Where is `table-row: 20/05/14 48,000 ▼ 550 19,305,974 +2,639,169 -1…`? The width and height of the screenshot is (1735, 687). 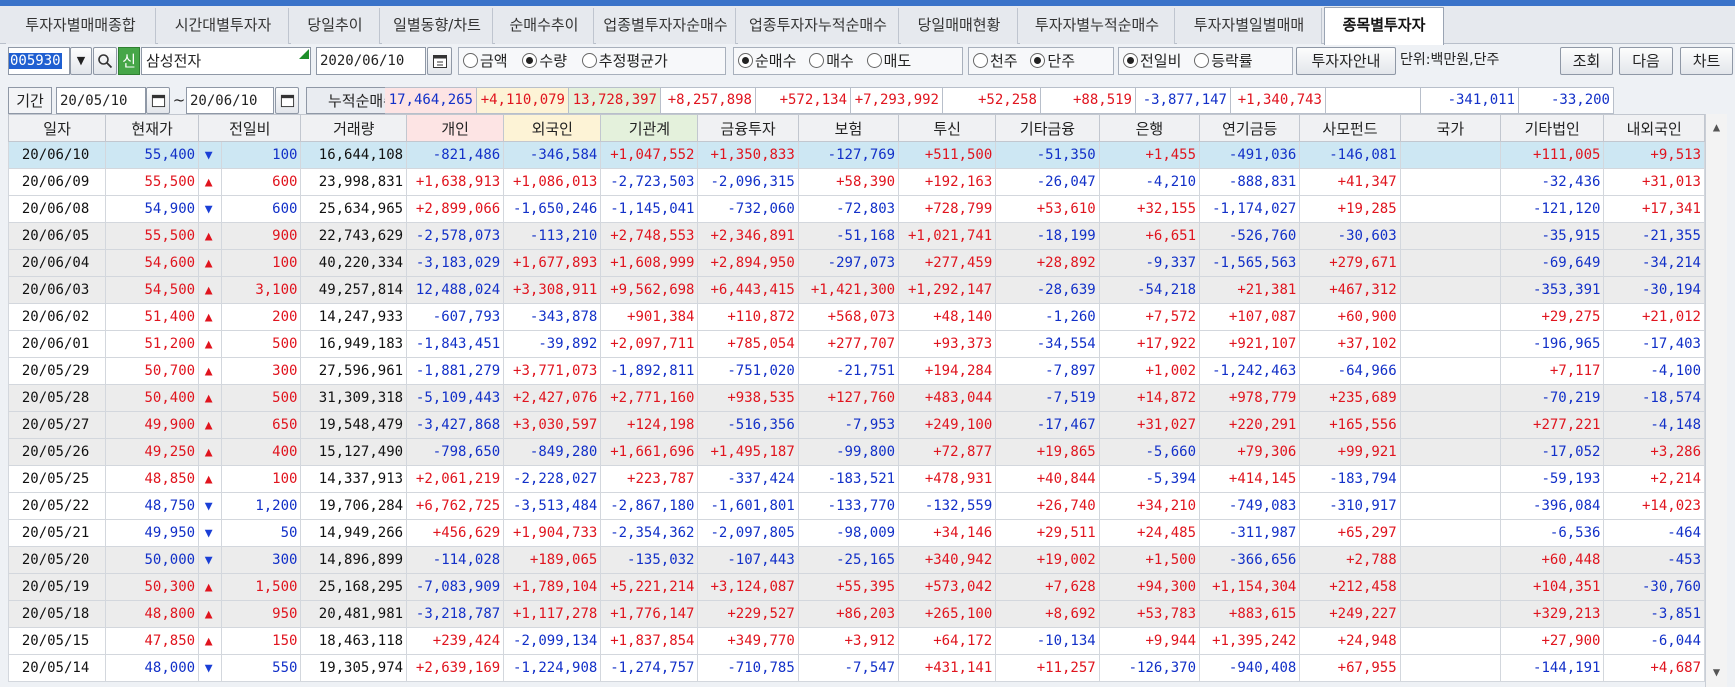 table-row: 20/05/14 48,000 ▼ 550 19,305,974 +2,639,169 -1… is located at coordinates (856, 668).